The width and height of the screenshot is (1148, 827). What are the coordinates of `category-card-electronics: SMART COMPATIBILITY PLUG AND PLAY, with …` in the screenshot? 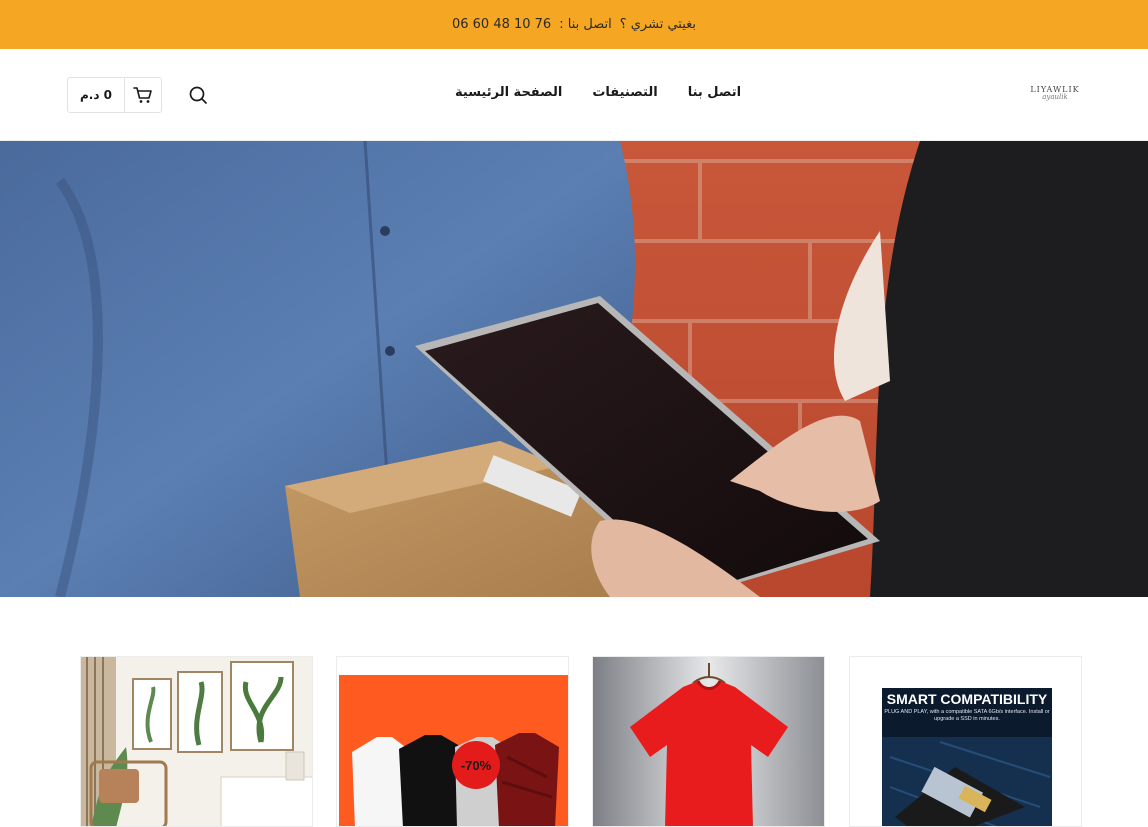 It's located at (965, 741).